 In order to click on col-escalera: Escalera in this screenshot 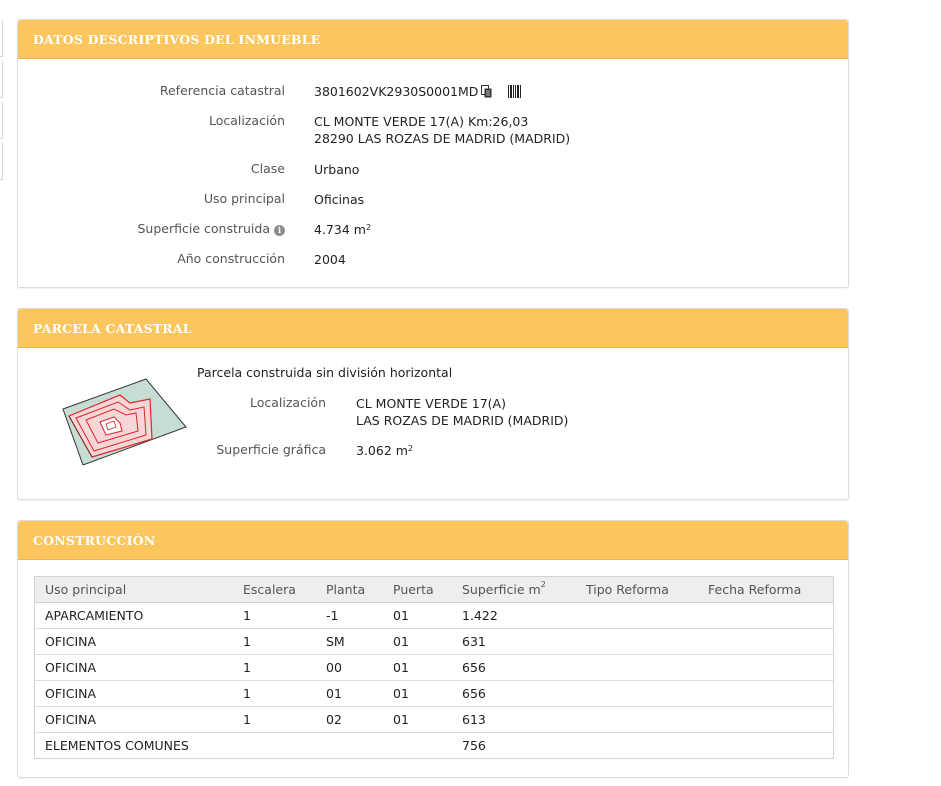, I will do `click(274, 590)`.